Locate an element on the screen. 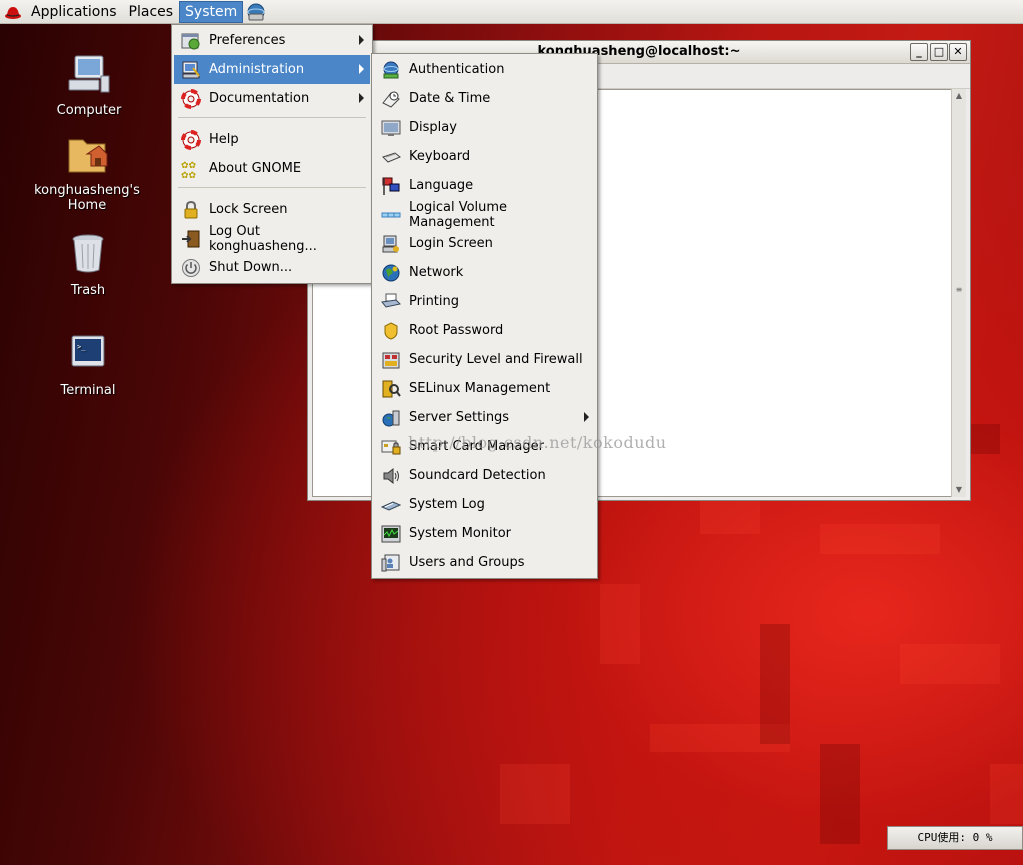  menu-item-administration: Administration is located at coordinates (272, 69).